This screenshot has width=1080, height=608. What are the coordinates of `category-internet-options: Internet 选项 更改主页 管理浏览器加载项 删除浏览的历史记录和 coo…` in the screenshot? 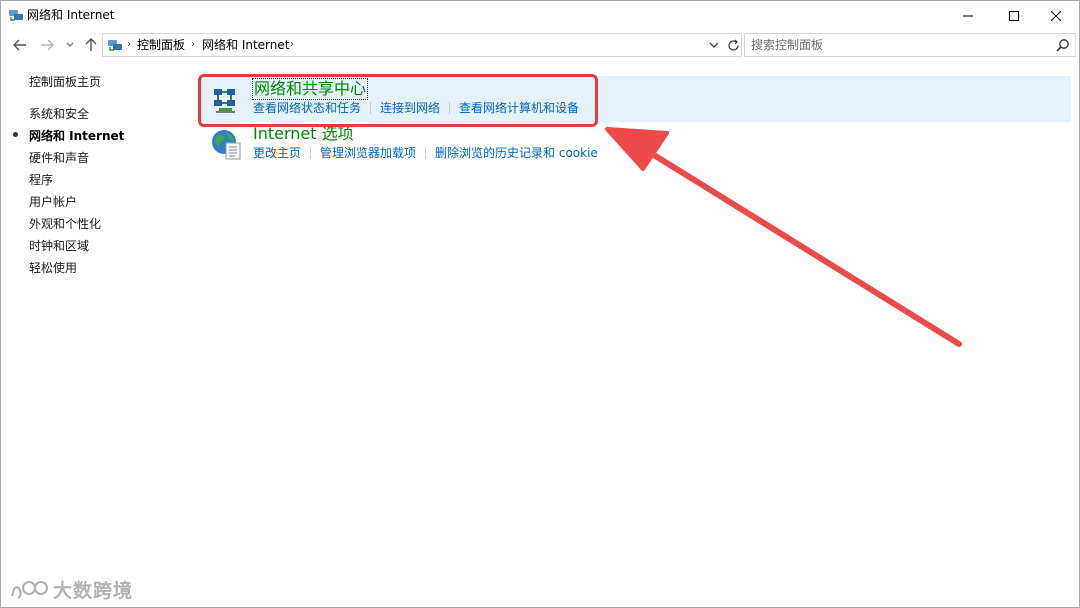 It's located at (636, 144).